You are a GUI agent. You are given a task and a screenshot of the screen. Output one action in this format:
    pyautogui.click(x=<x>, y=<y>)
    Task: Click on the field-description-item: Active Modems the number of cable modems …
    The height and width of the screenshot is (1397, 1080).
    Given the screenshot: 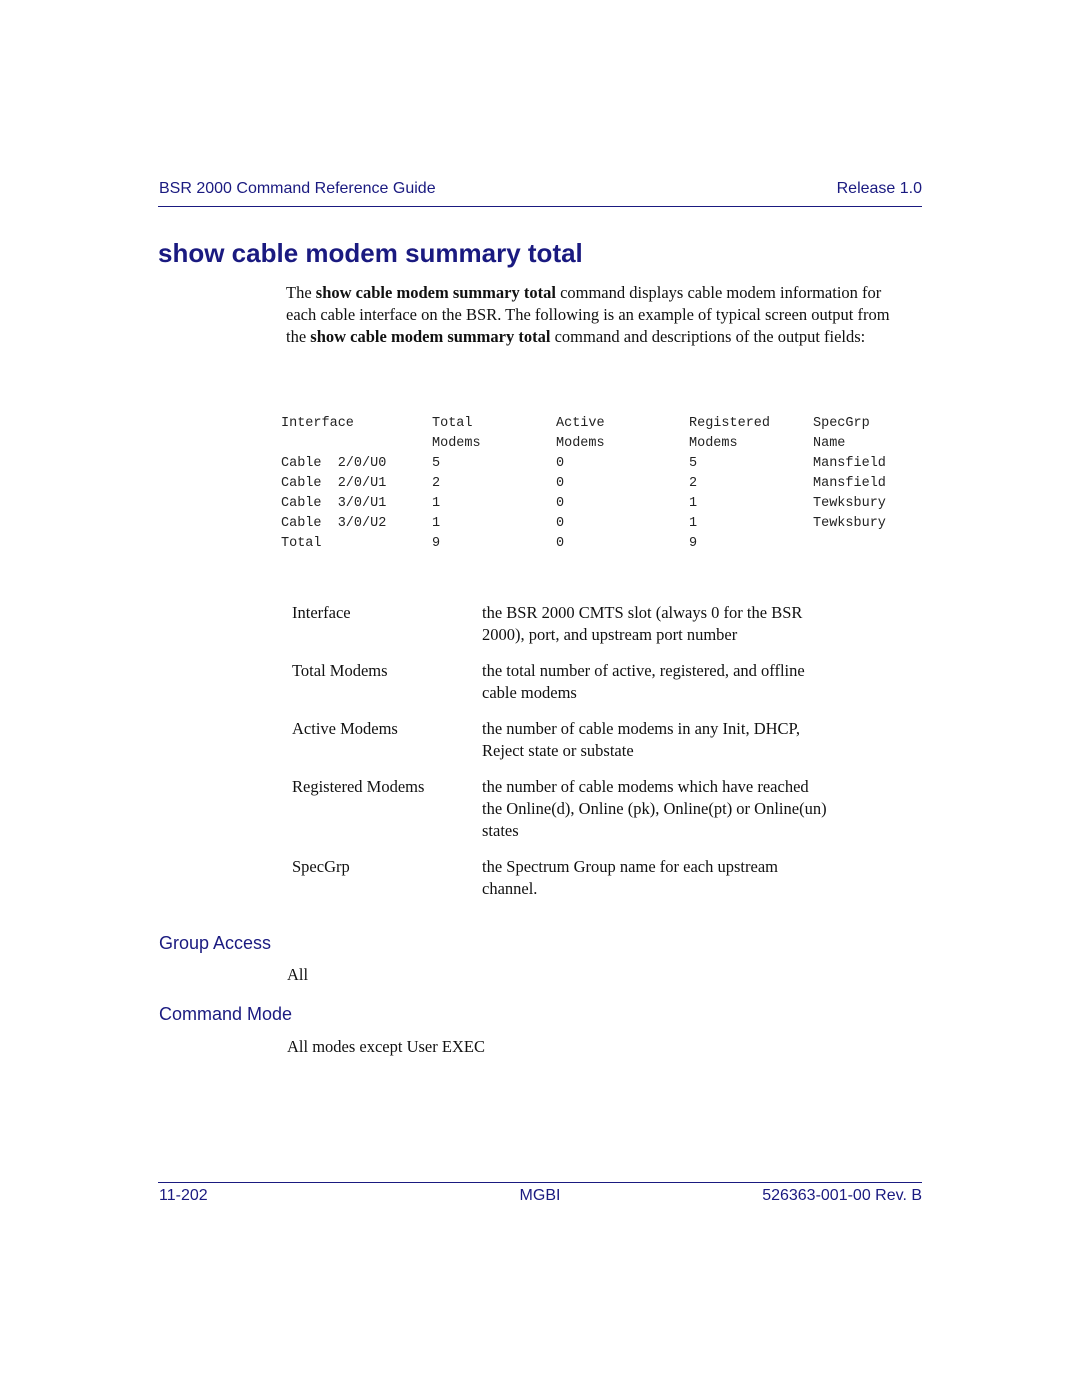 What is the action you would take?
    pyautogui.click(x=572, y=740)
    